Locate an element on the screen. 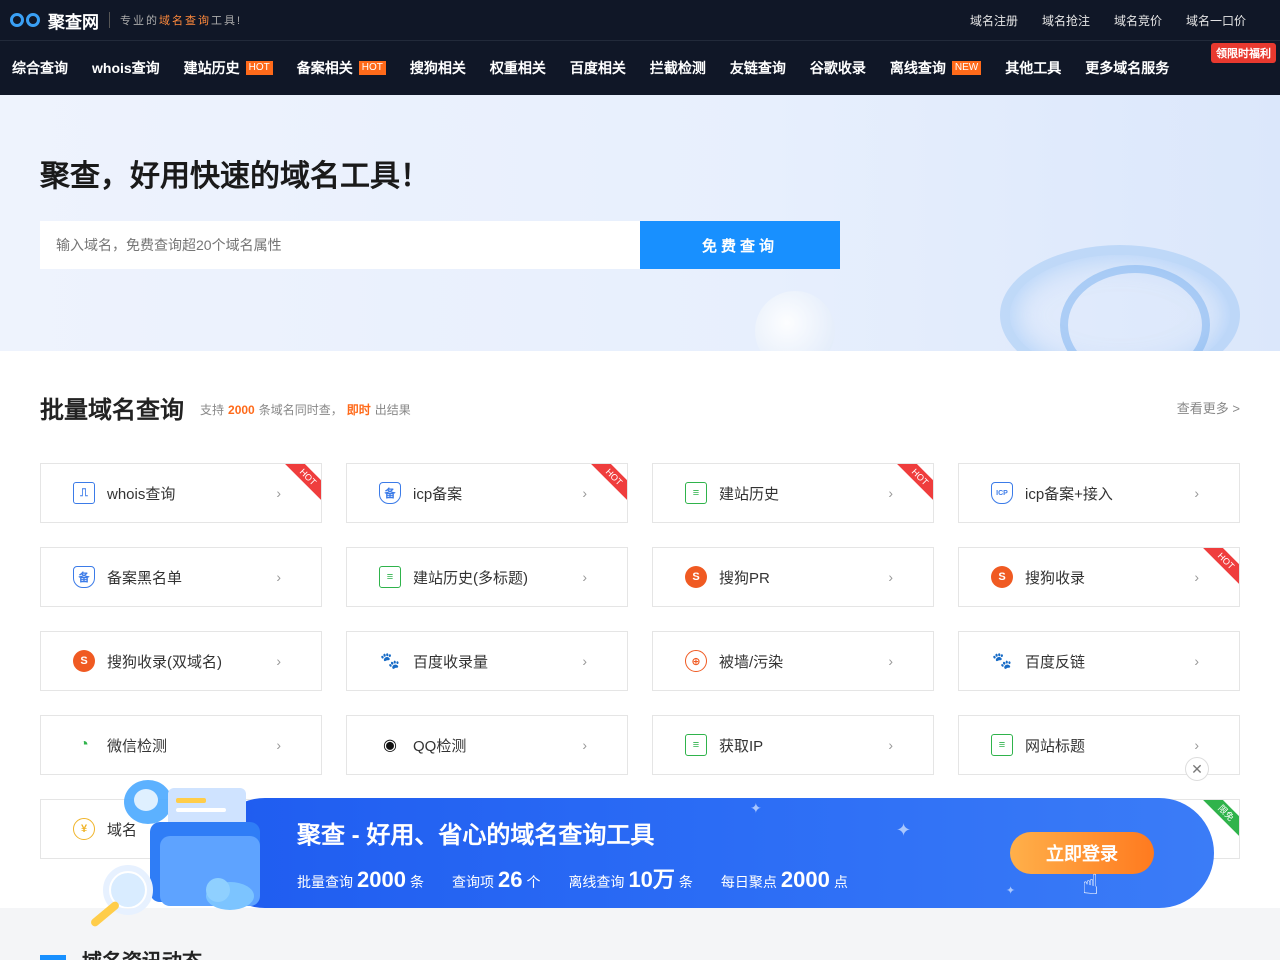 The height and width of the screenshot is (960, 1280). sparkle-icon: ✦ is located at coordinates (904, 830).